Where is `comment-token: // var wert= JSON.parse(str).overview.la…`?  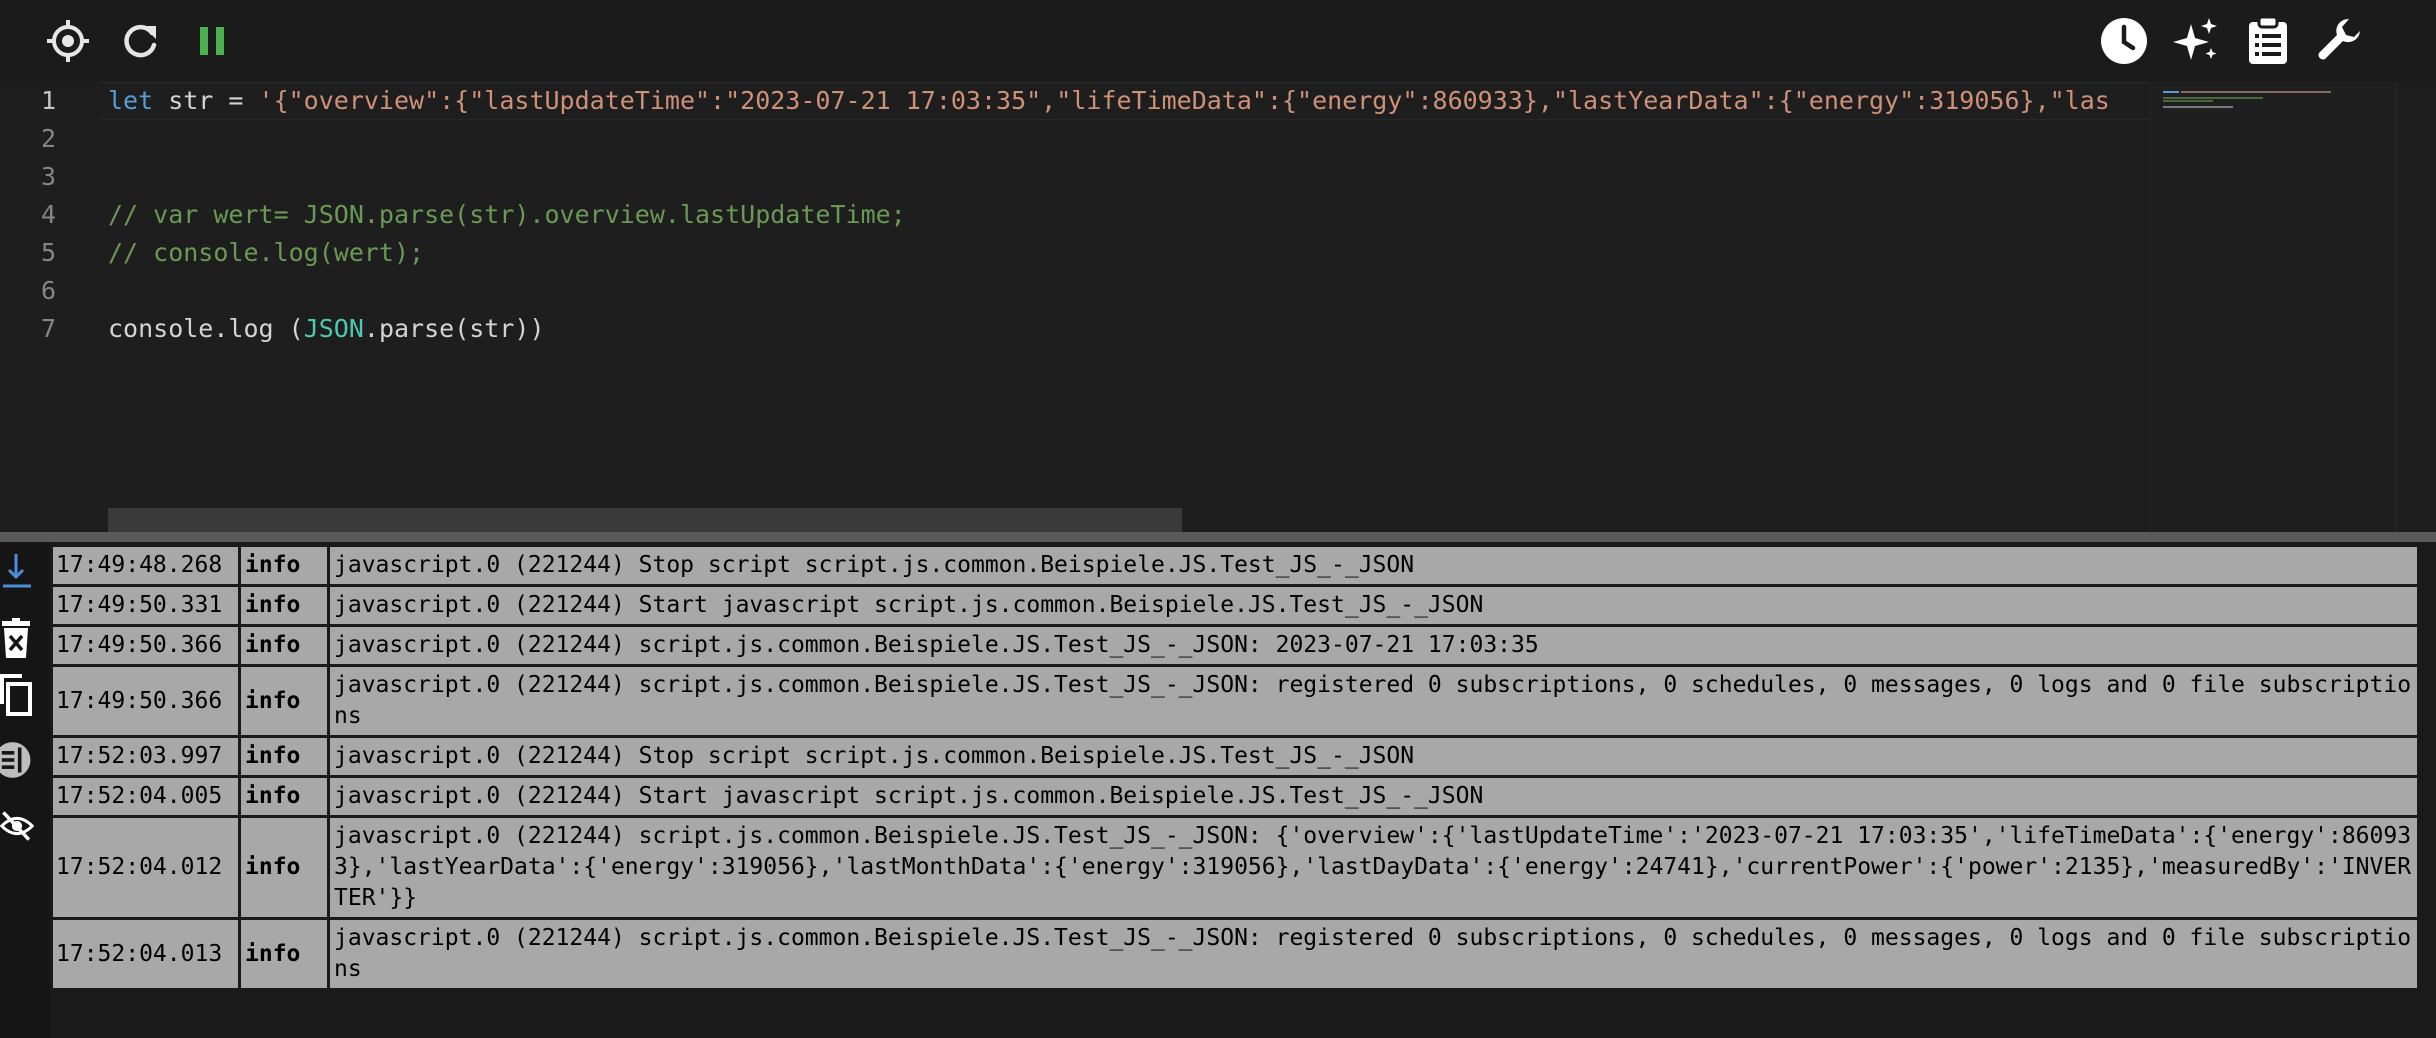 comment-token: // var wert= JSON.parse(str).overview.la… is located at coordinates (507, 214).